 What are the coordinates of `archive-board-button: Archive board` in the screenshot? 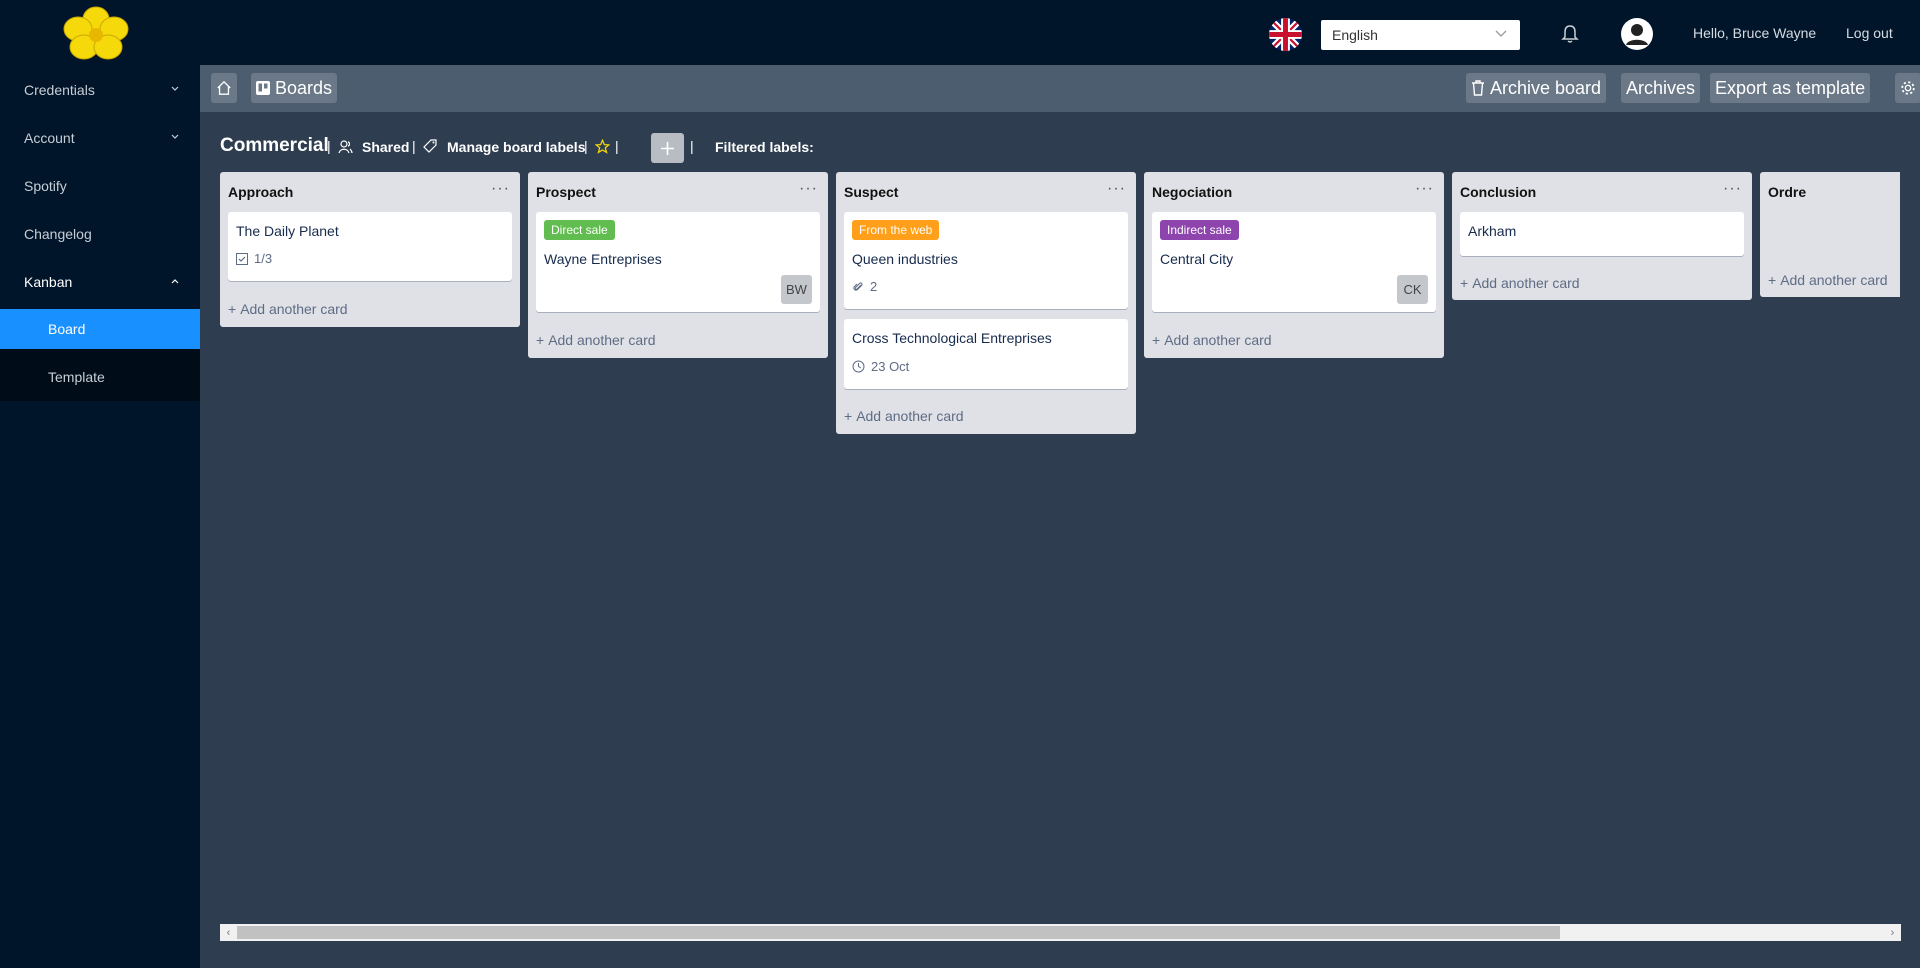 It's located at (1536, 88).